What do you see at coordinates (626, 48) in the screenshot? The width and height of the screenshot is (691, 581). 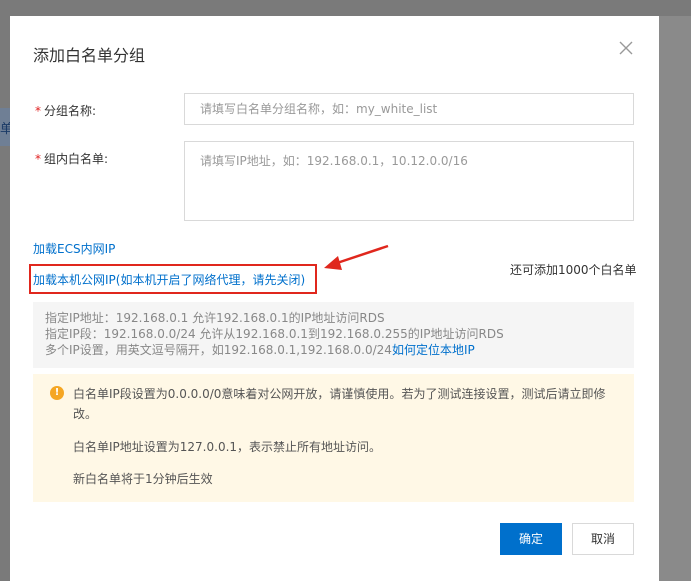 I see `close-icon` at bounding box center [626, 48].